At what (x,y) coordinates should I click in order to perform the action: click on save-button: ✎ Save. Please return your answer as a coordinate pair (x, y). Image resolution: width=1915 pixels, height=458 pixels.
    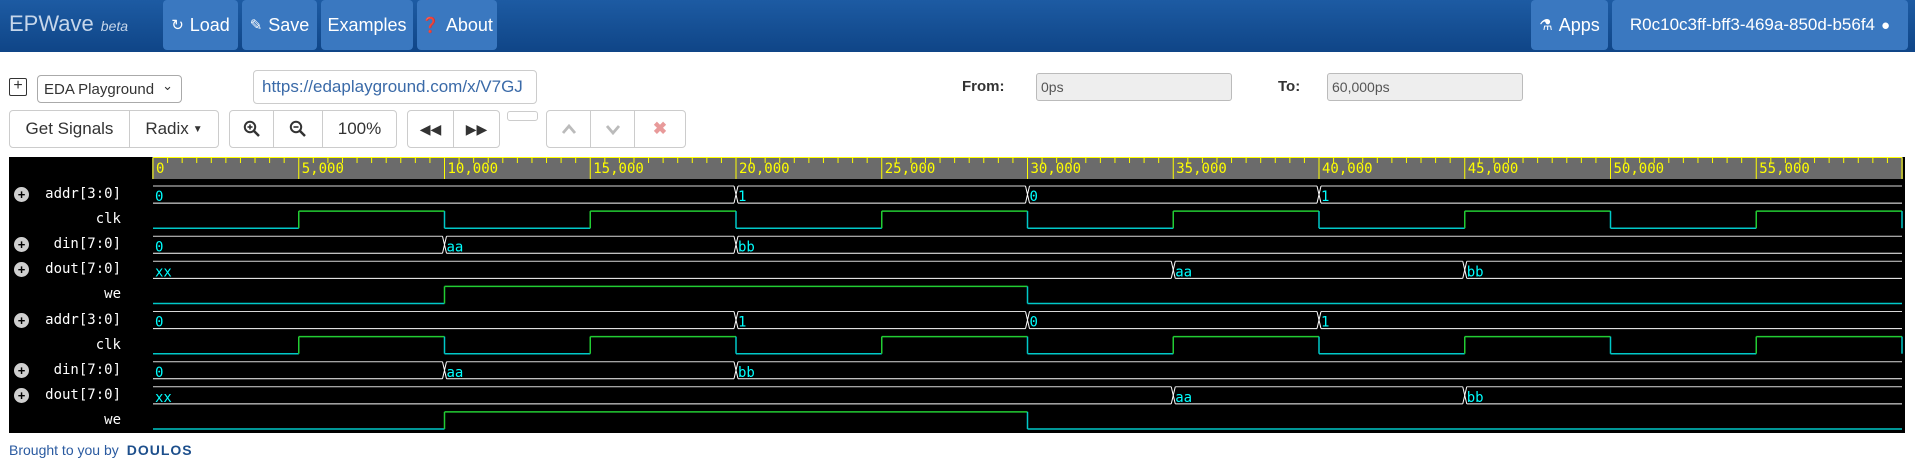
    Looking at the image, I should click on (279, 25).